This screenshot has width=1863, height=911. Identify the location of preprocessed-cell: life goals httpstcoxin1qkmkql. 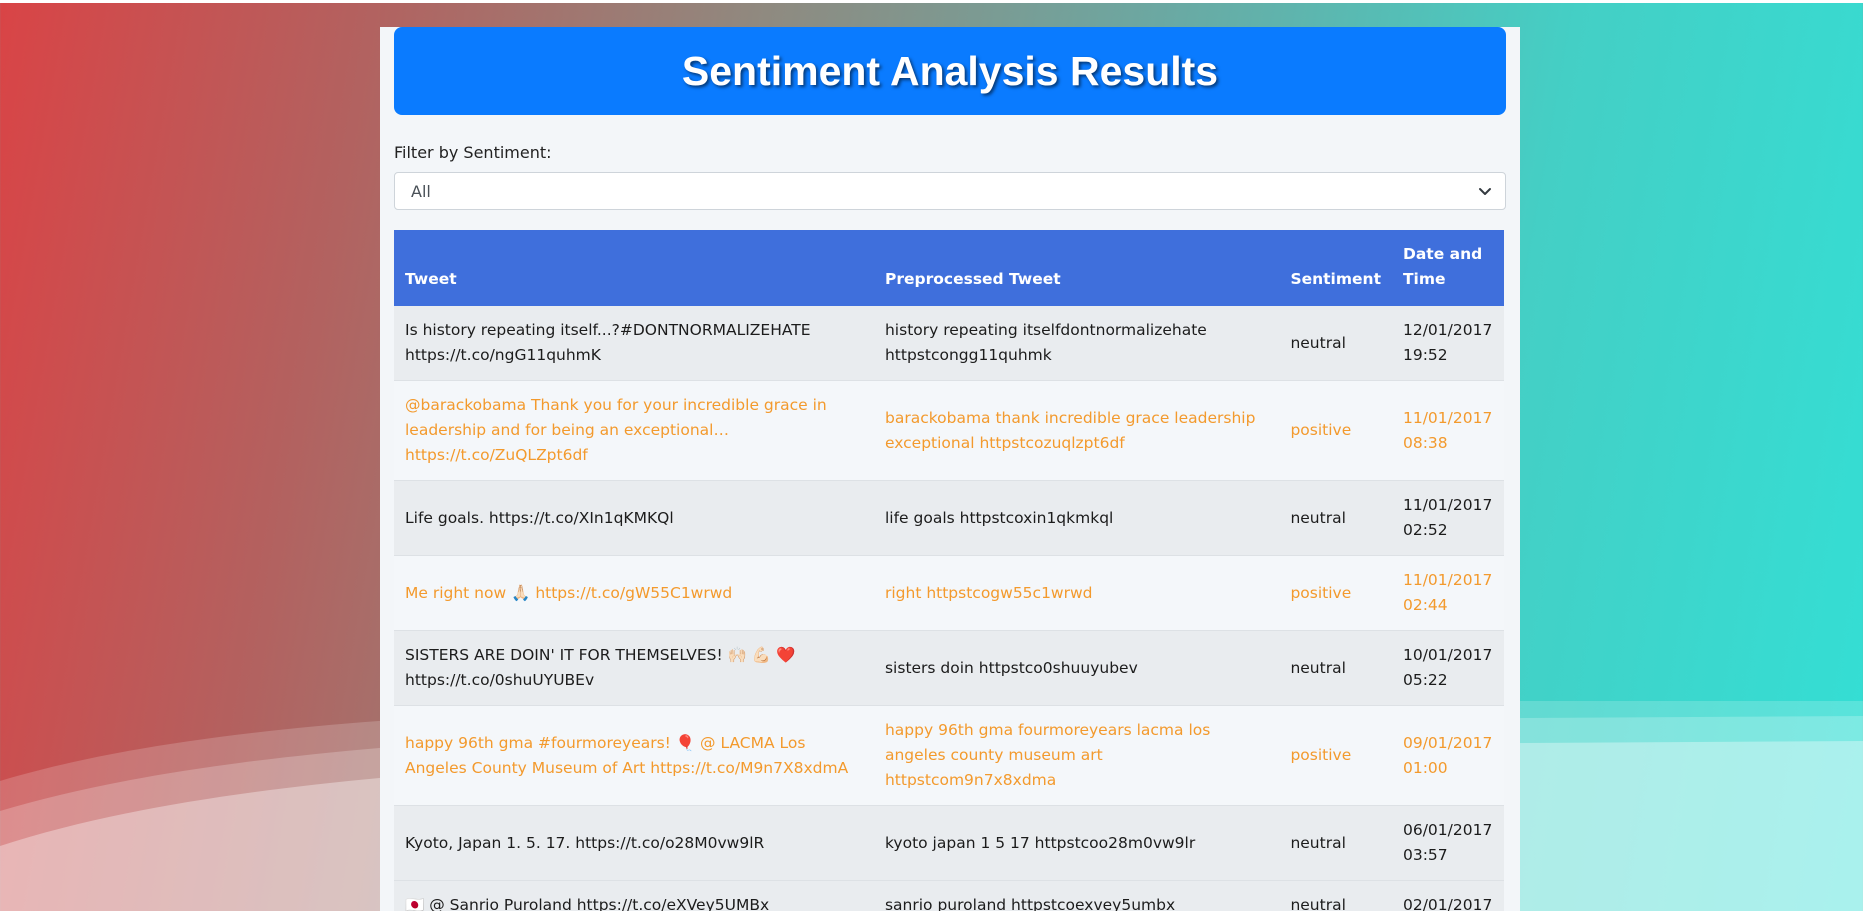
(1076, 518).